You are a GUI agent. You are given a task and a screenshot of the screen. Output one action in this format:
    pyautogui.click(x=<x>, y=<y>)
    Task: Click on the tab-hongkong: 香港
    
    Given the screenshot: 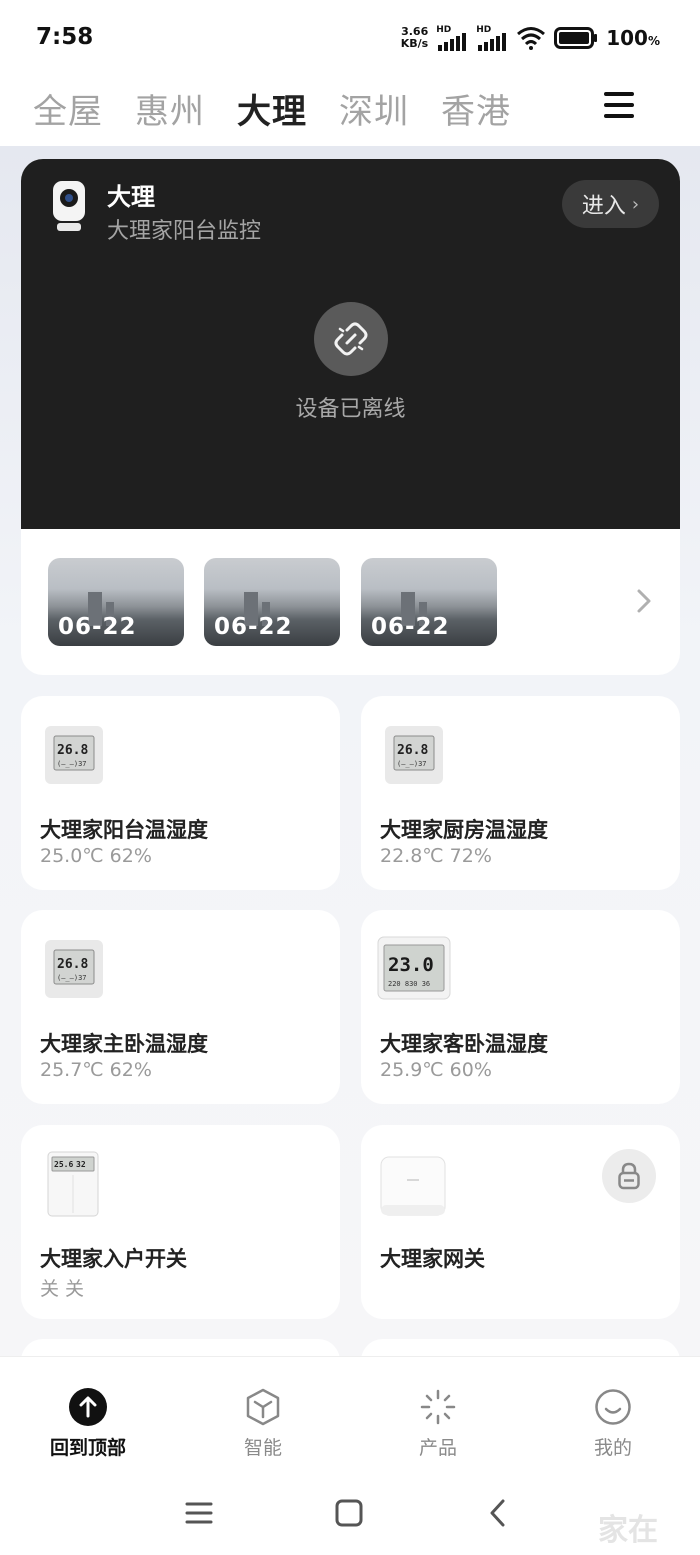 What is the action you would take?
    pyautogui.click(x=476, y=108)
    